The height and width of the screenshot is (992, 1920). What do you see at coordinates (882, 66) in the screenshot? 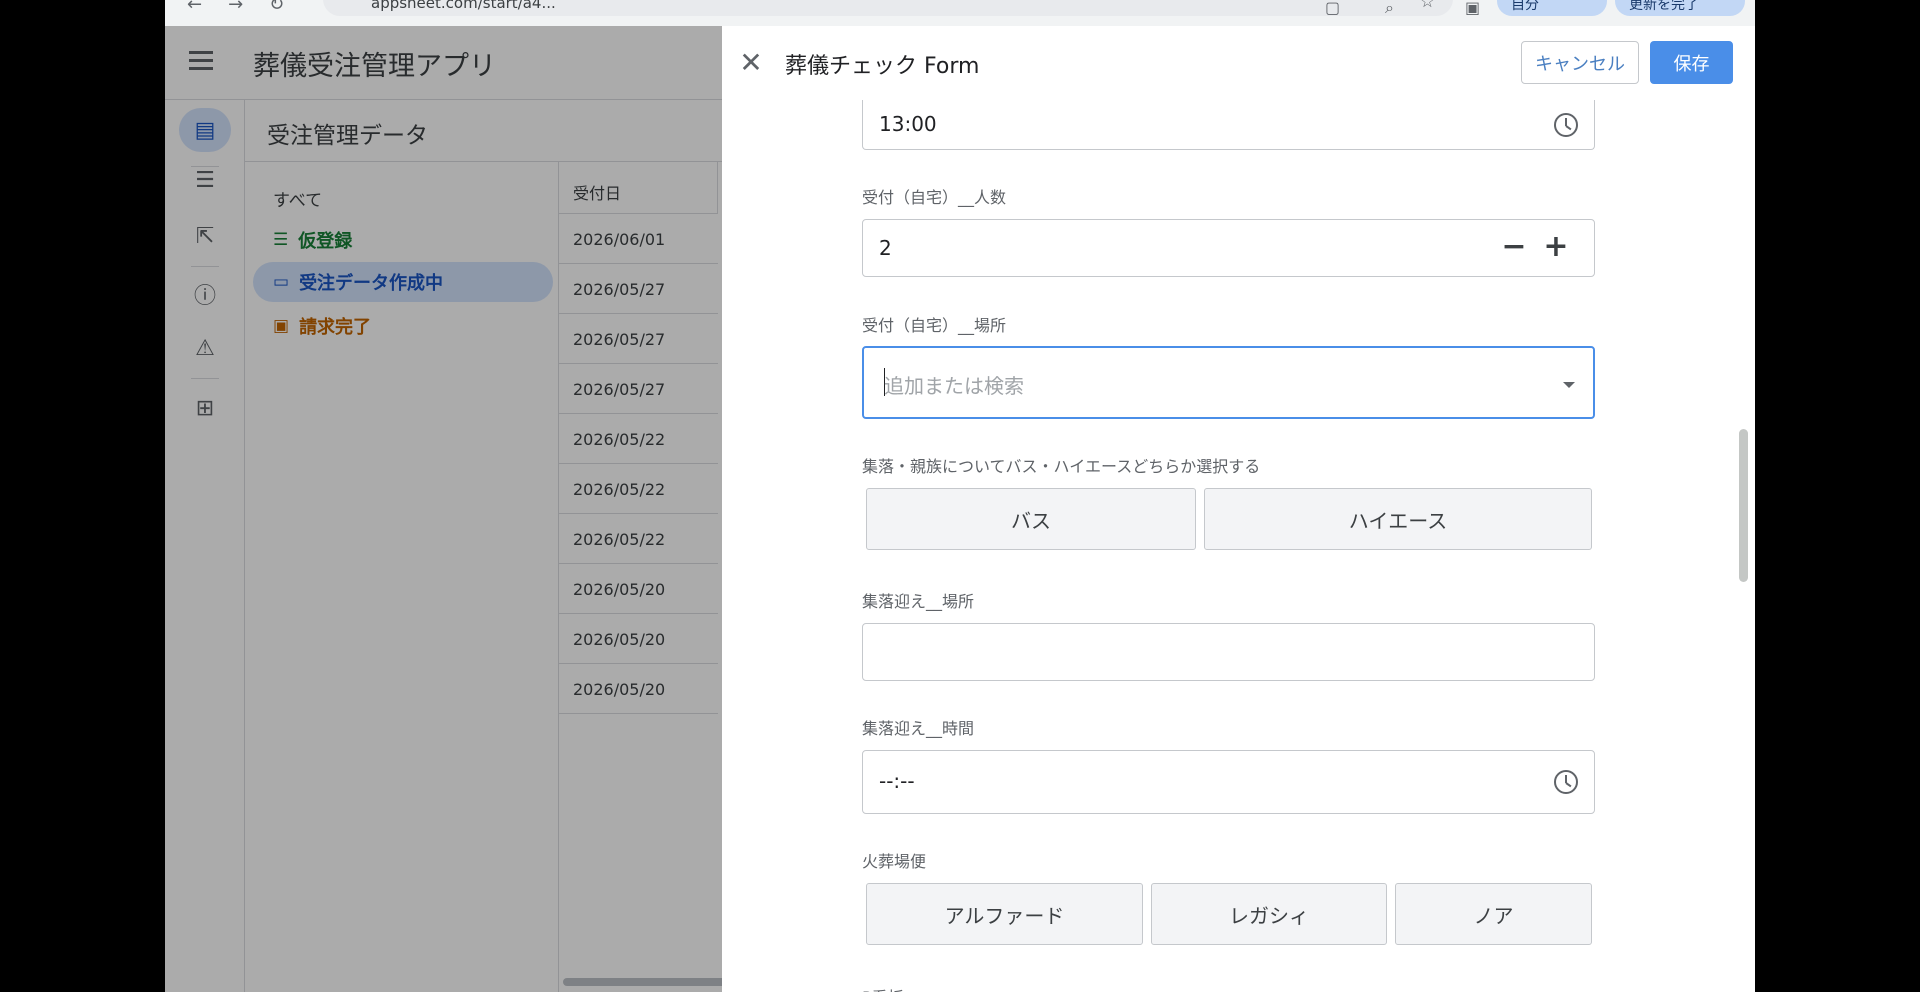
I see `form-title: 葬儀チェック Form` at bounding box center [882, 66].